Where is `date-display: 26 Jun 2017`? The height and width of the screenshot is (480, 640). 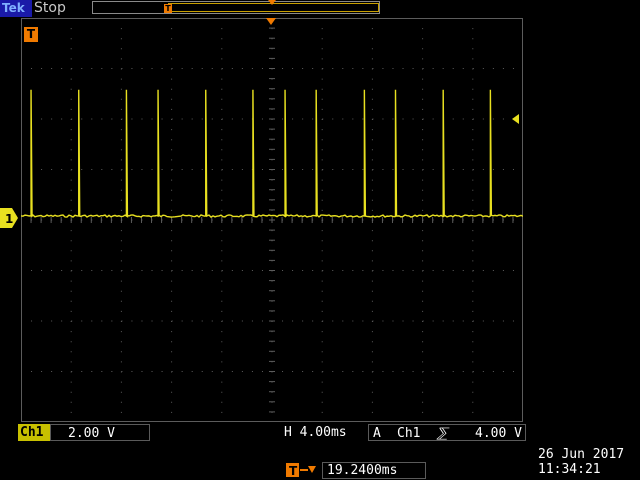
date-display: 26 Jun 2017 is located at coordinates (581, 454).